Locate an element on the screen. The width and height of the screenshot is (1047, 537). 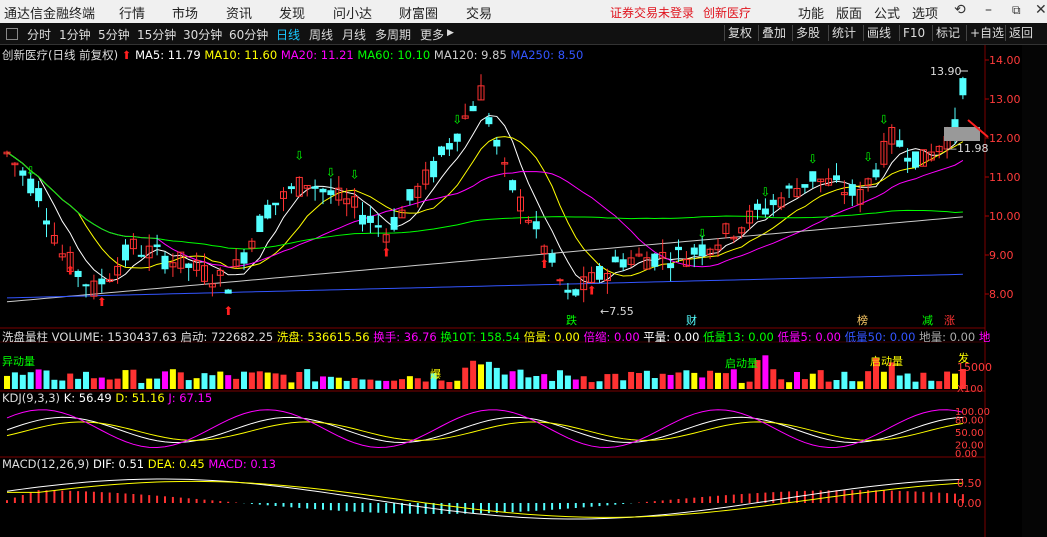
tool-statistics: 统计 is located at coordinates (843, 33).